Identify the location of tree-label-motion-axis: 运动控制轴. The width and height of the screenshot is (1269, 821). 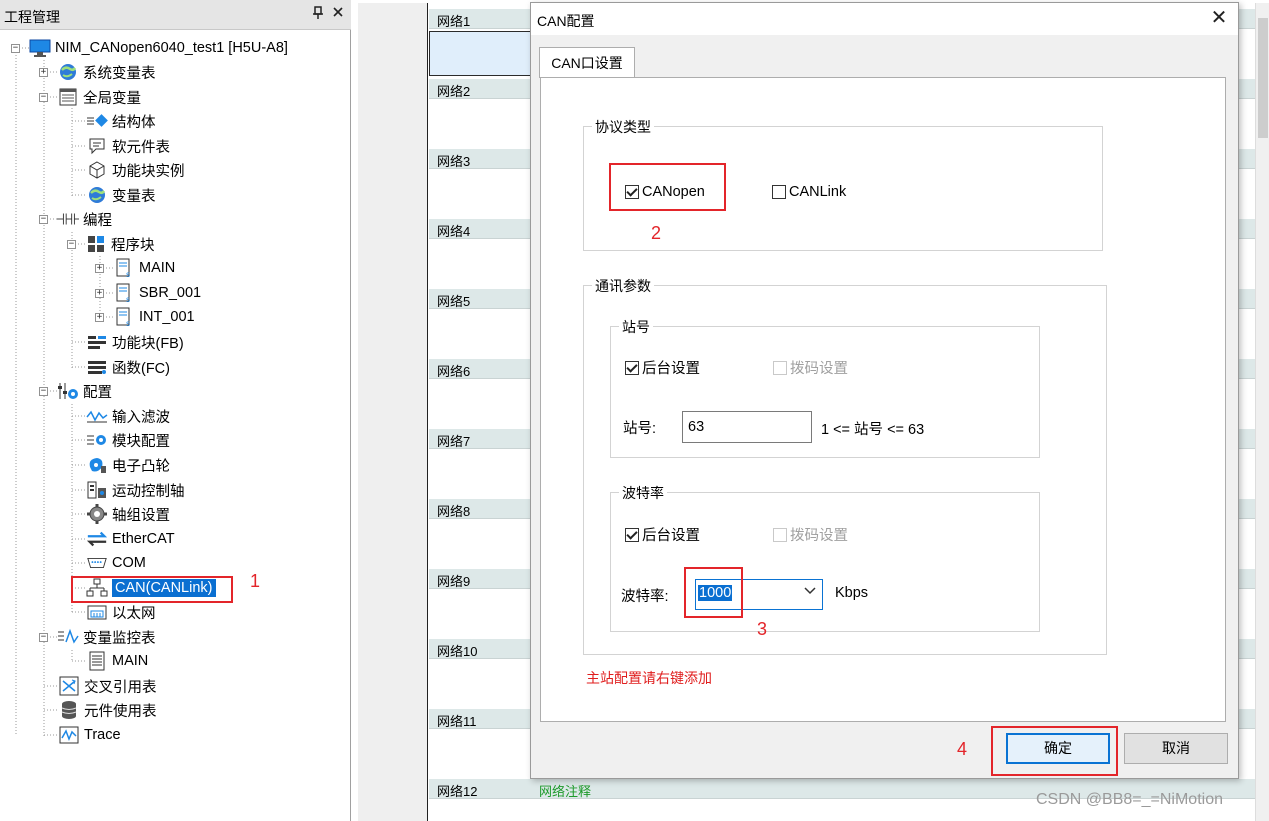
(148, 491).